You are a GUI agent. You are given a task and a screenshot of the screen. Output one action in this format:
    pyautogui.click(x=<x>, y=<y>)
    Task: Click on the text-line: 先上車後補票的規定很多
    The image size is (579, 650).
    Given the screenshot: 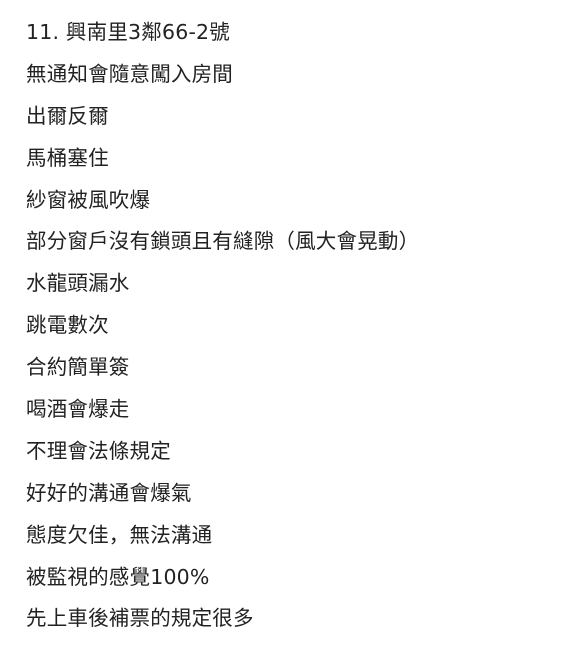 What is the action you would take?
    pyautogui.click(x=140, y=618)
    